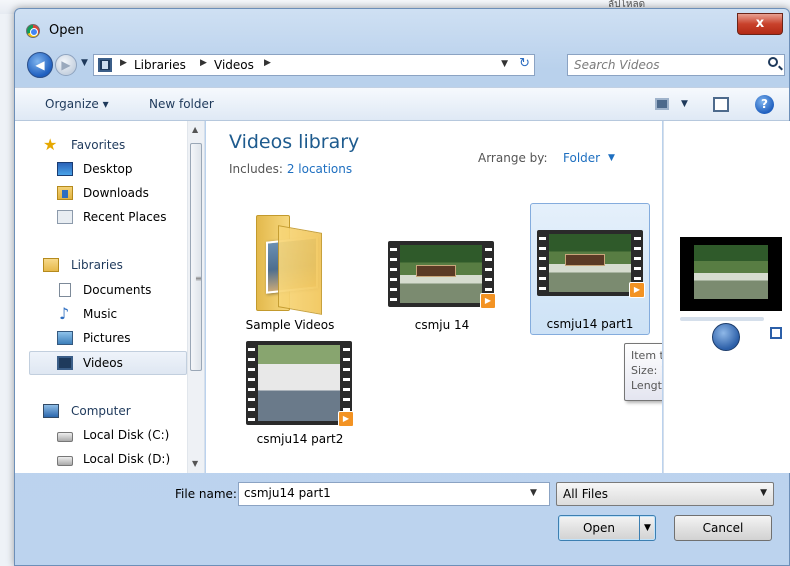 The image size is (790, 566). Describe the element at coordinates (776, 333) in the screenshot. I see `fullscreen-icon` at that location.